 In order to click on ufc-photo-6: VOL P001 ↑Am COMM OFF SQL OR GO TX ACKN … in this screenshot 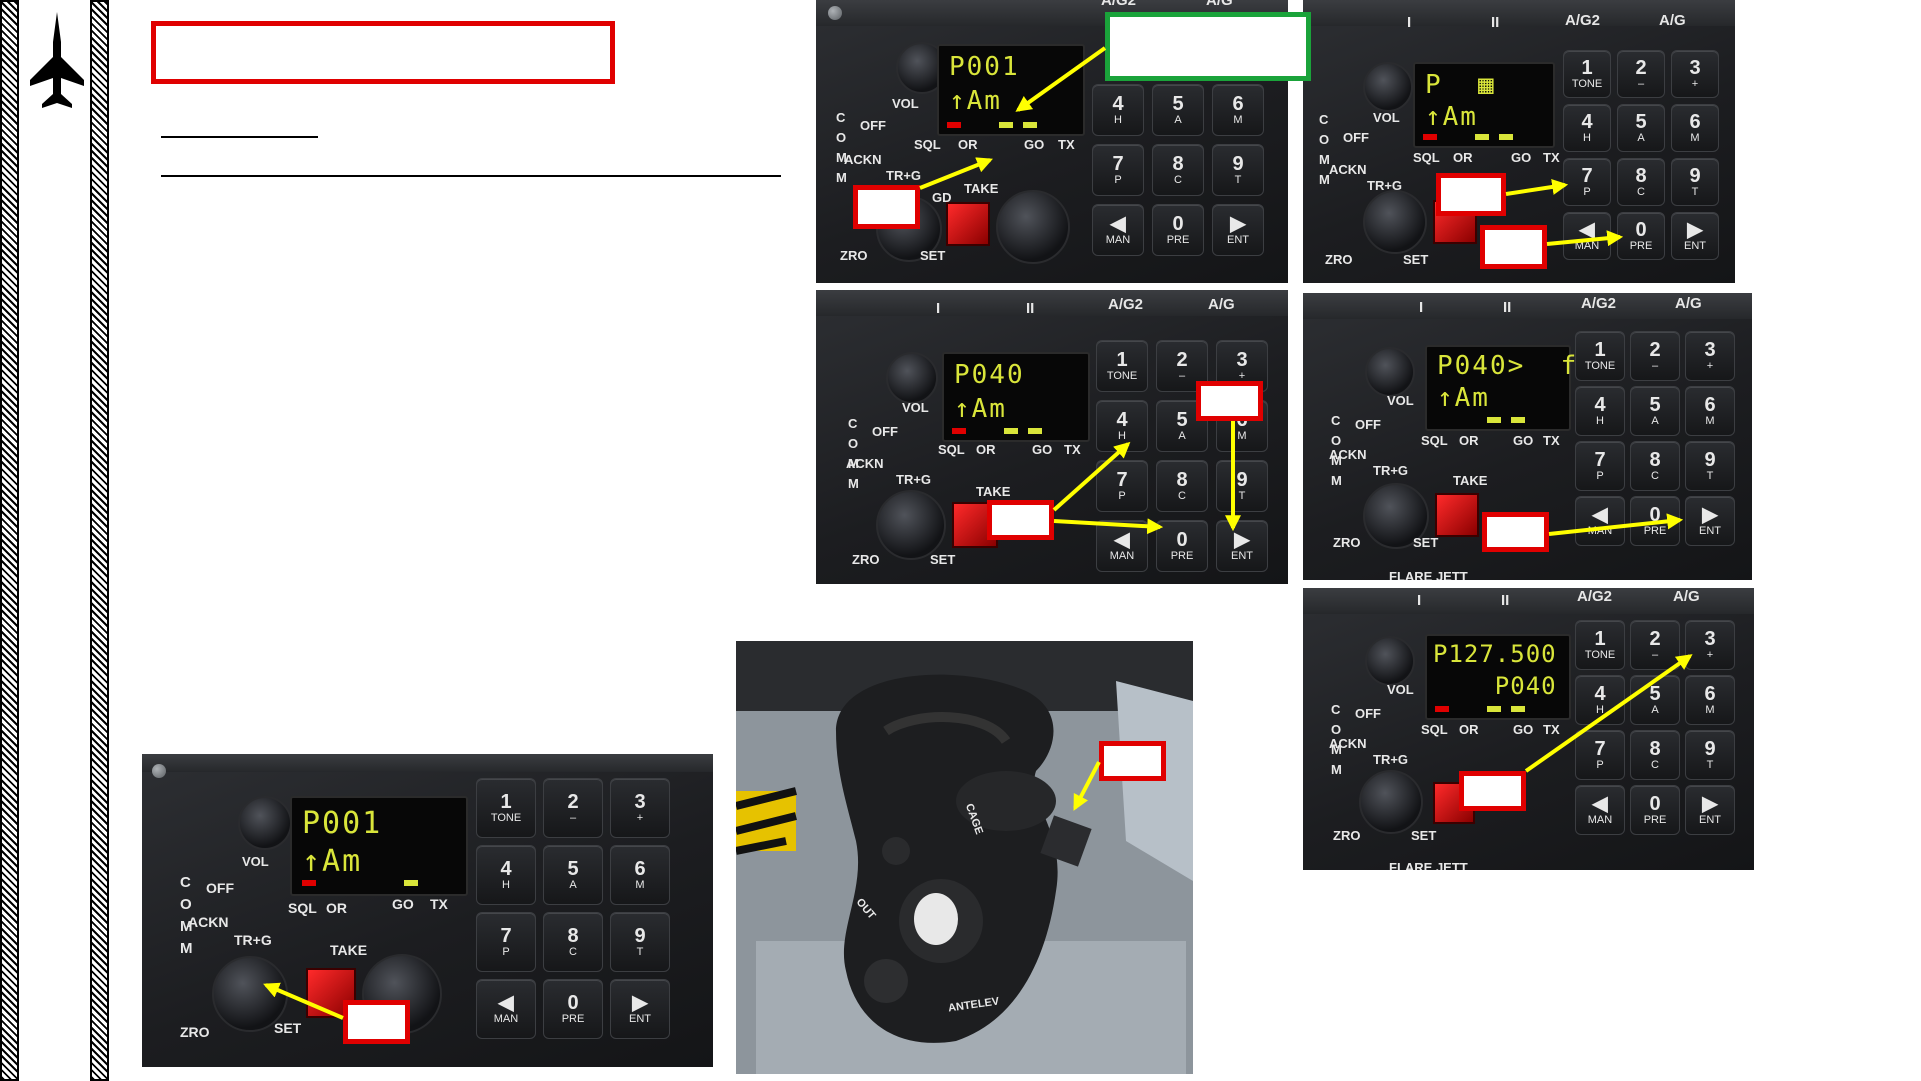, I will do `click(427, 910)`.